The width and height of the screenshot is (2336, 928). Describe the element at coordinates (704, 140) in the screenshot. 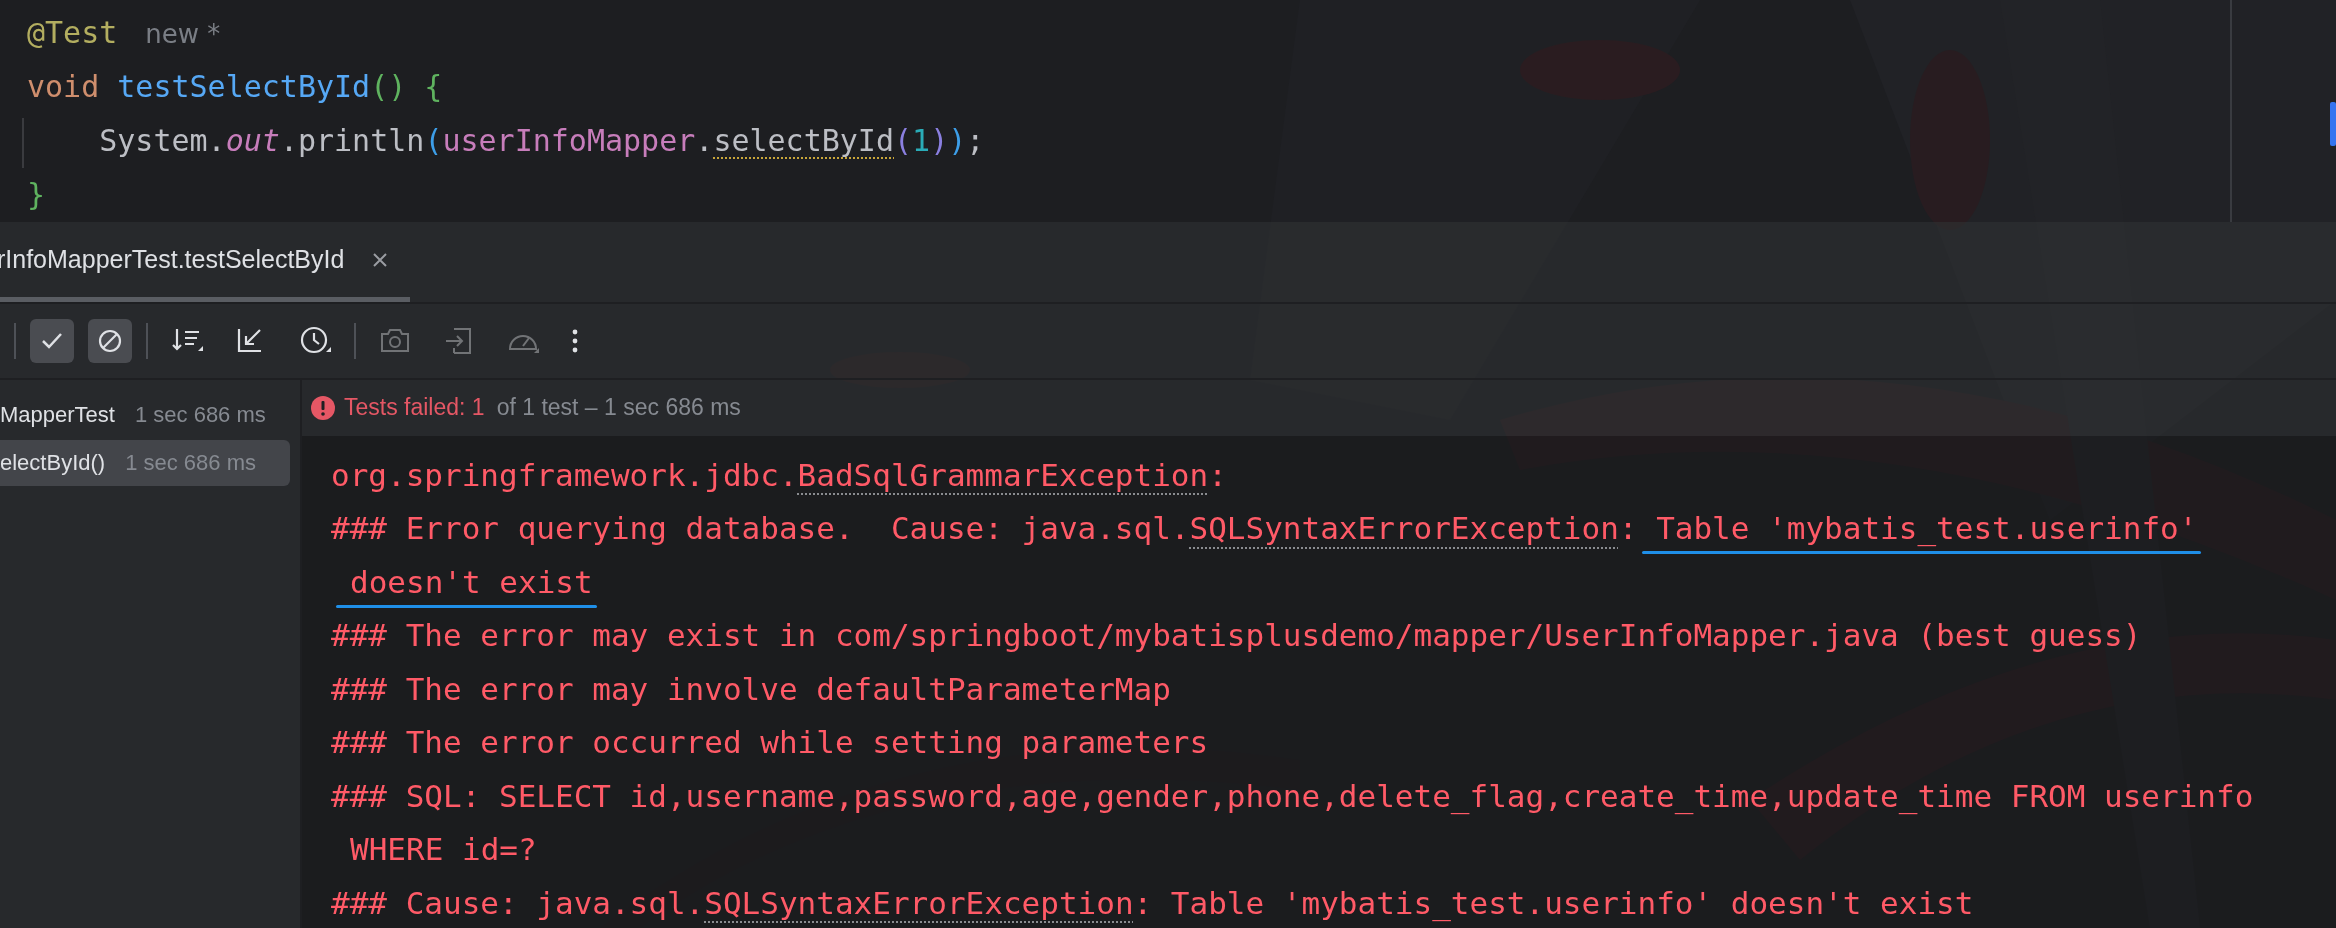

I see `code-token: .` at that location.